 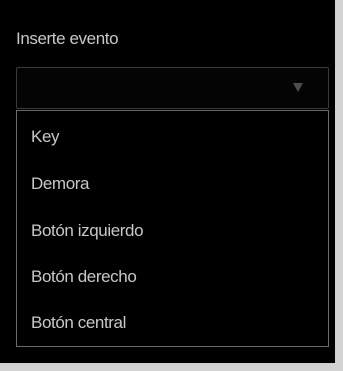 What do you see at coordinates (172, 88) in the screenshot?
I see `event-select` at bounding box center [172, 88].